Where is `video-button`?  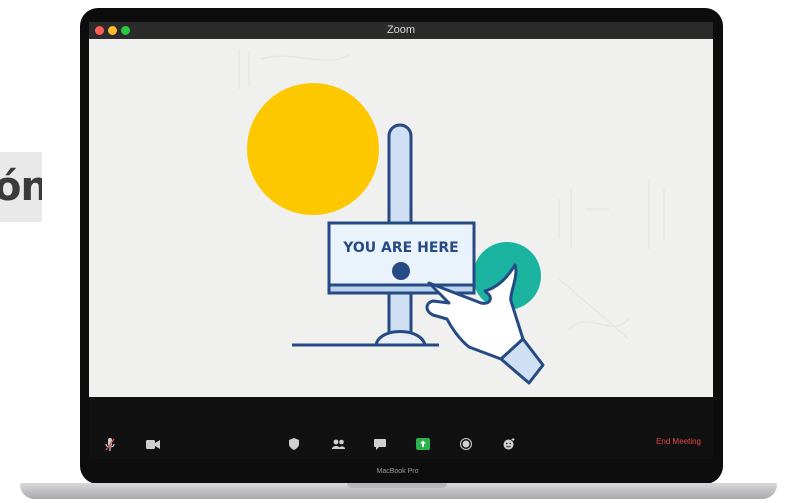
video-button is located at coordinates (153, 444).